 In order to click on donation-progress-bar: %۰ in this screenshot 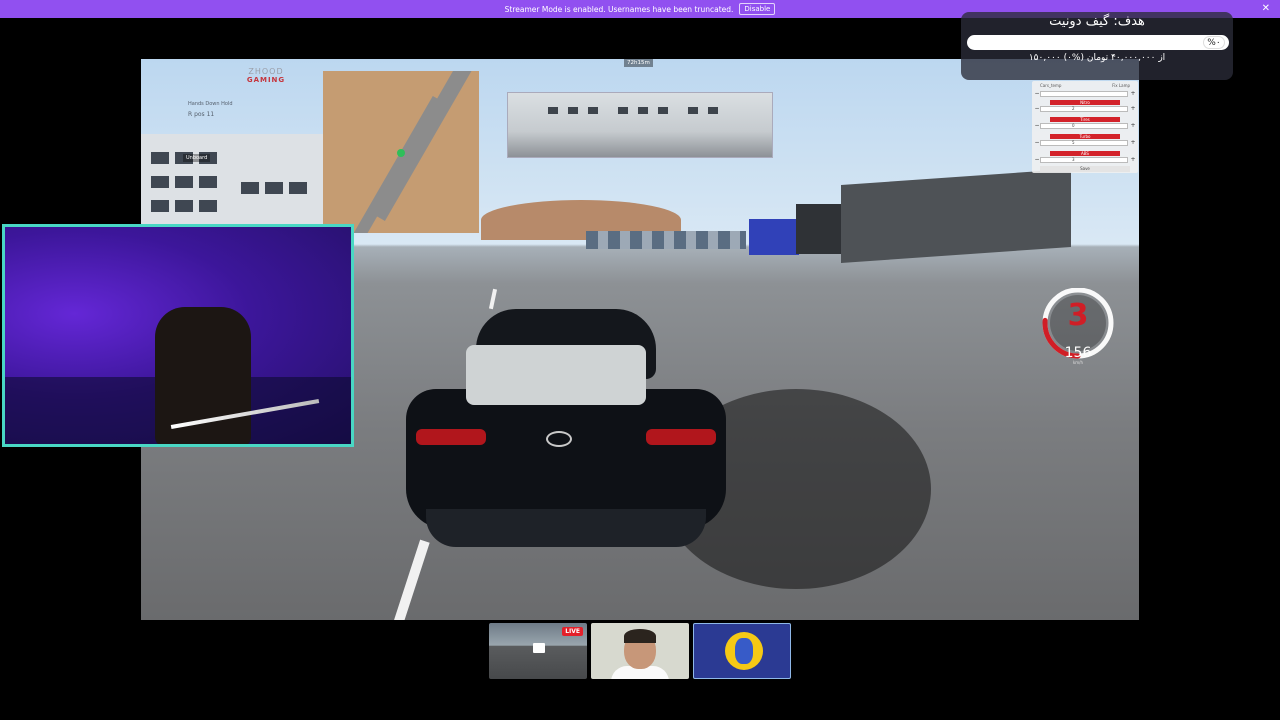, I will do `click(1098, 42)`.